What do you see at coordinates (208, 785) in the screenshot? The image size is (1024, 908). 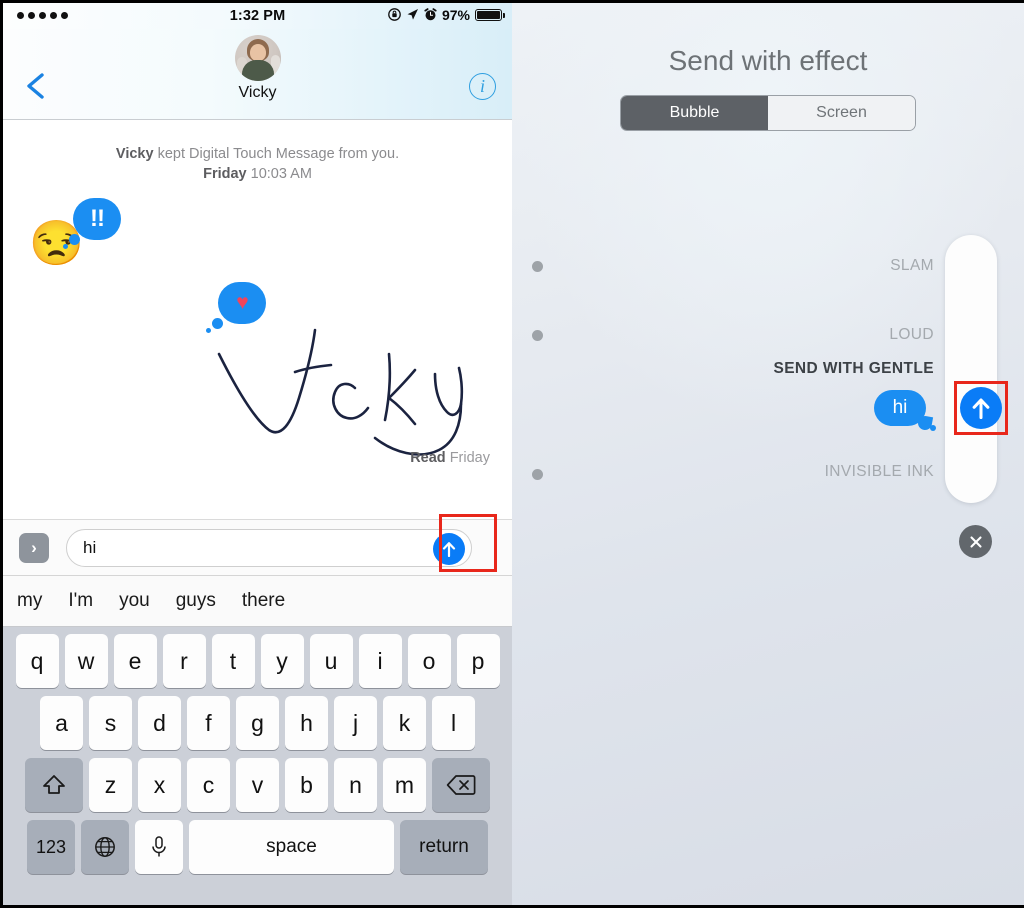 I see `key-c: c` at bounding box center [208, 785].